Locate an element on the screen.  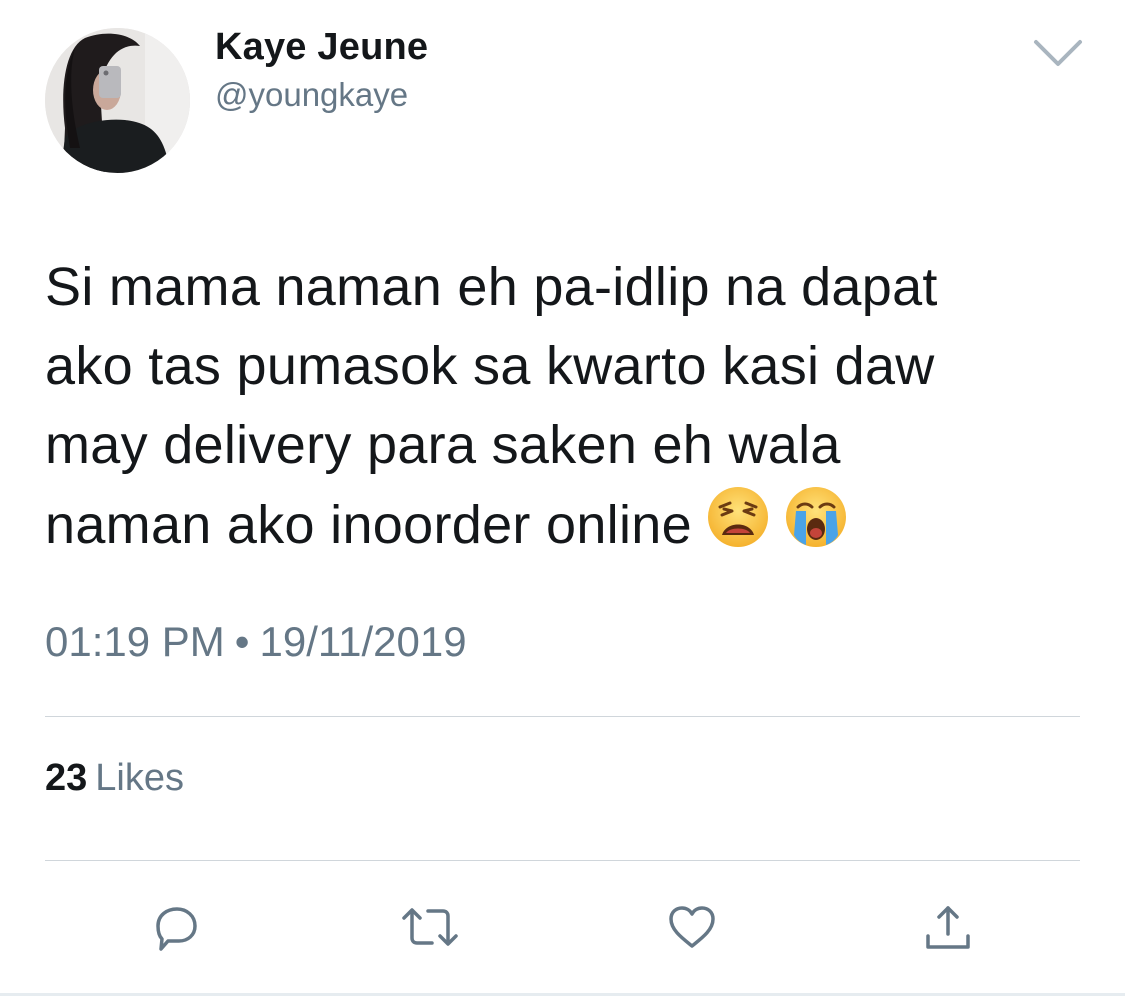
tweet-line-last: naman ako inoorder online is located at coordinates (570, 528).